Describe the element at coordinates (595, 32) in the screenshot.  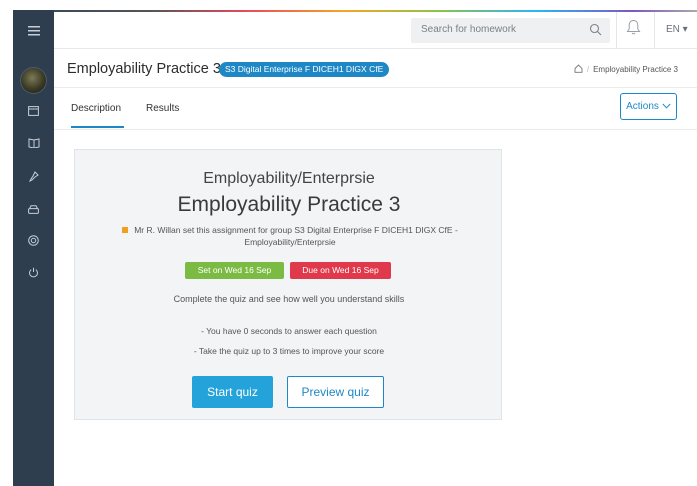
I see `search-icon` at that location.